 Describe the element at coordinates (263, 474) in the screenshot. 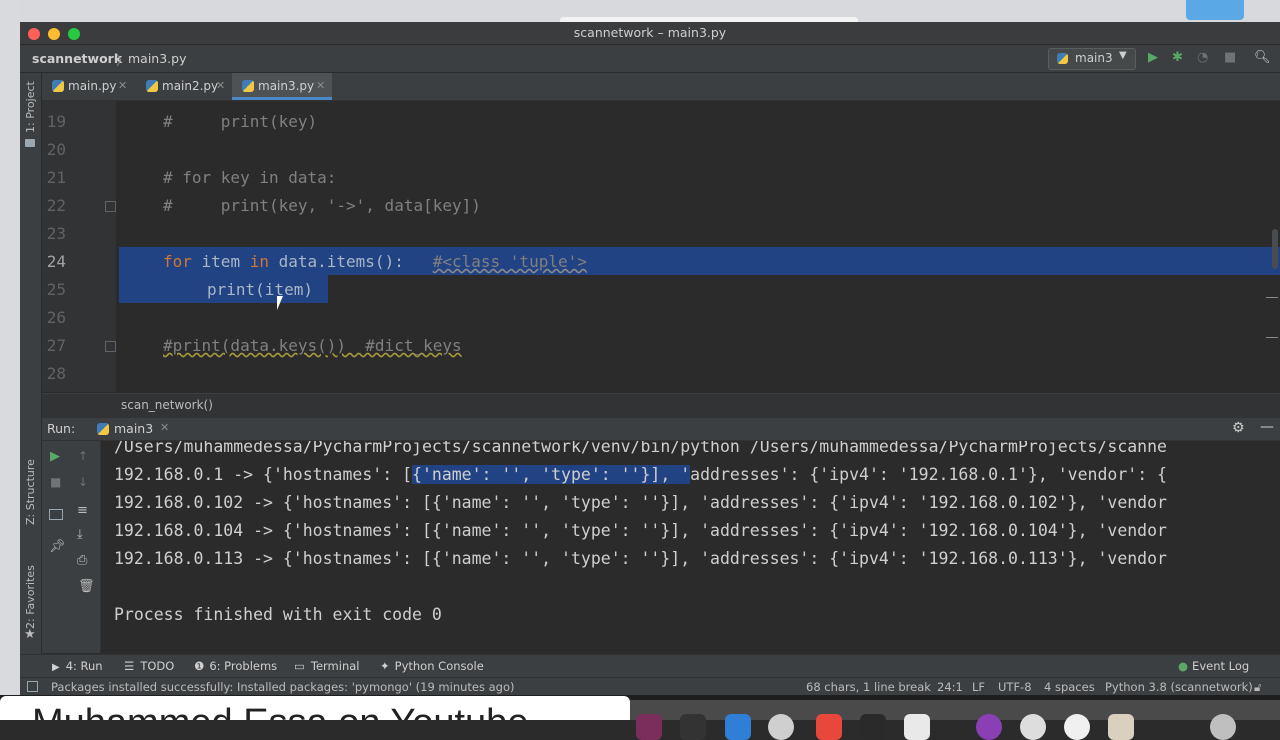

I see `console-text: 192.168.0.1 -> {'hostnames': [` at that location.